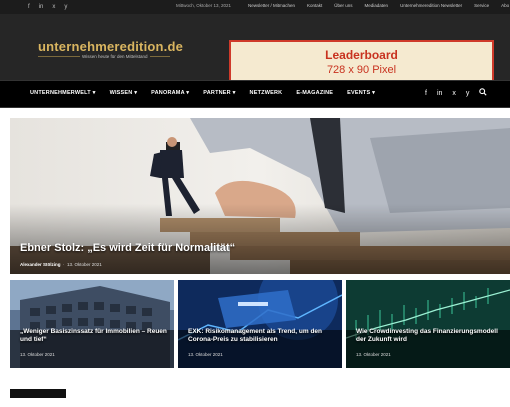 The height and width of the screenshot is (407, 510). I want to click on hero-meta: Alexander Stölzing · 13. Oktober 2021, so click(61, 264).